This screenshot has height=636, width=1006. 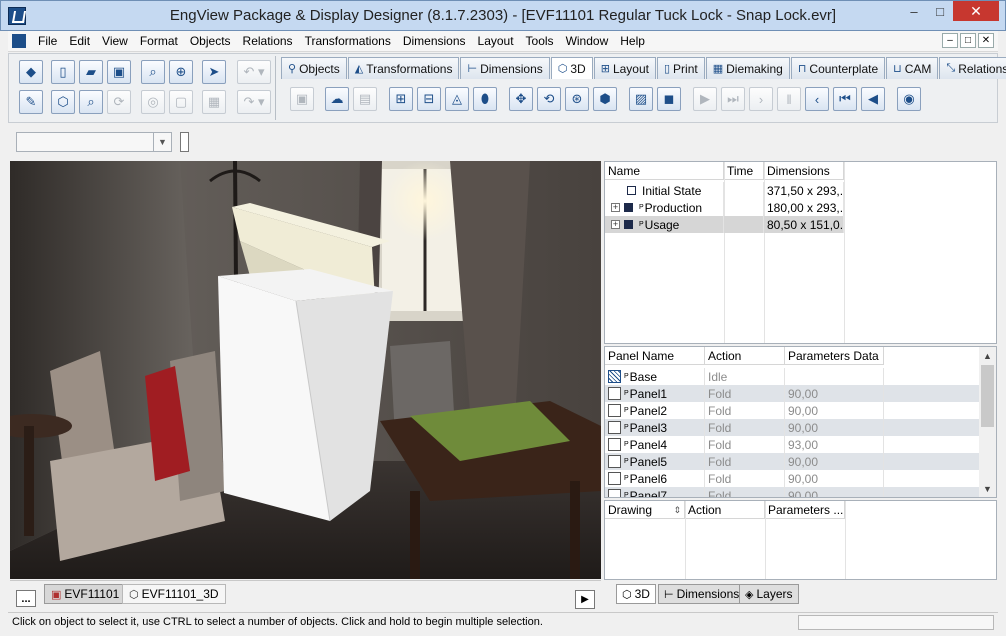 I want to click on menu-edit: Edit, so click(x=79, y=41).